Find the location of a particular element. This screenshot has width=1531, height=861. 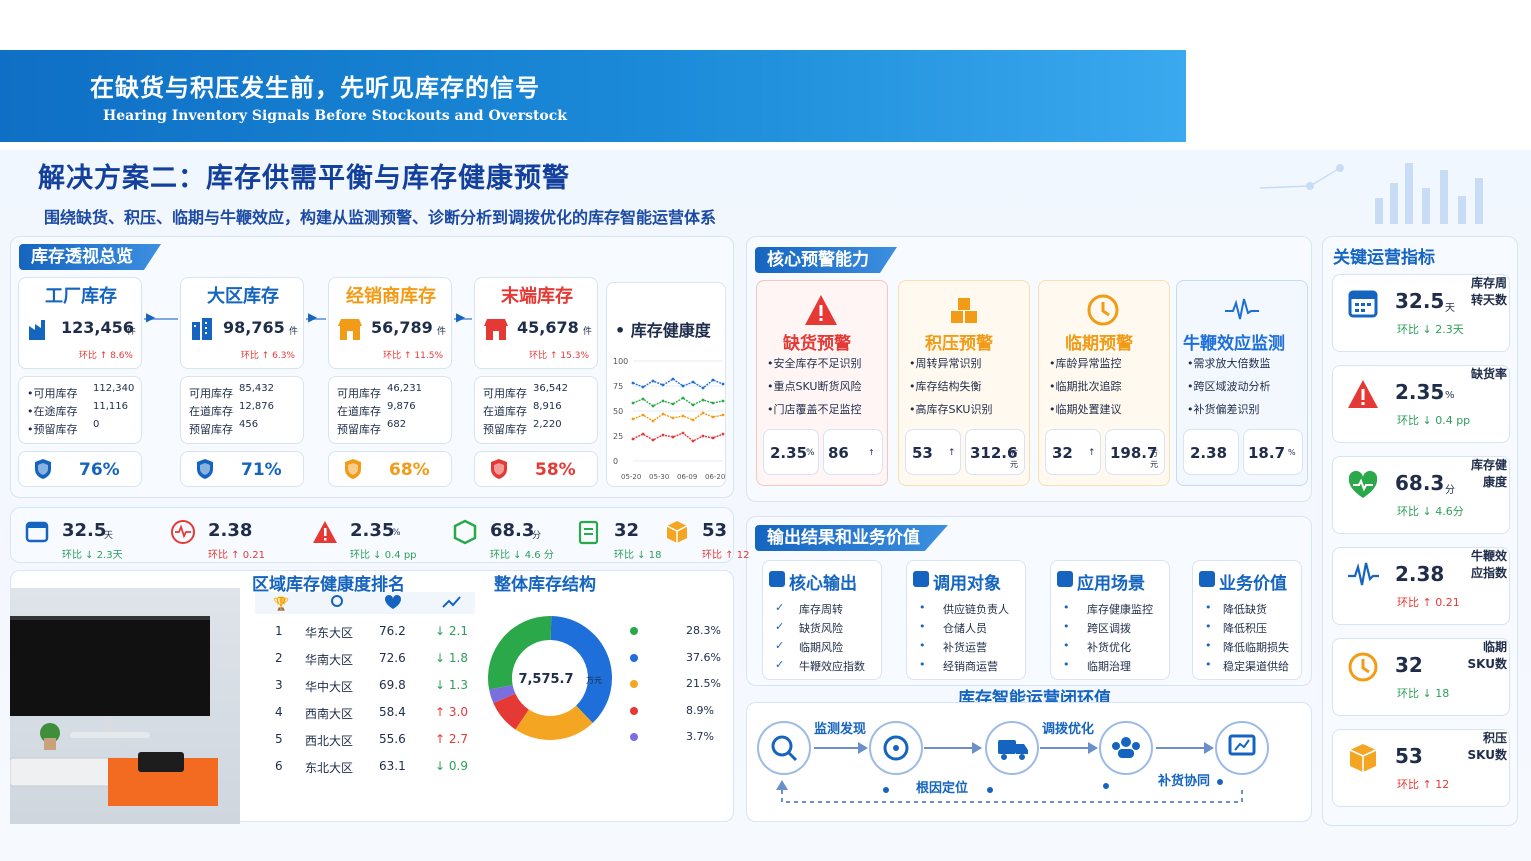

alert-item: •库存结构失衡 is located at coordinates (945, 386).